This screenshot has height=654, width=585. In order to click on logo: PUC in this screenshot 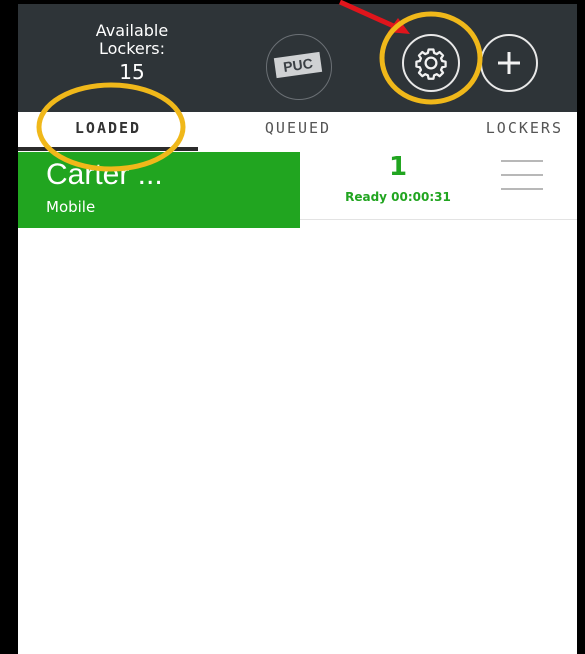, I will do `click(299, 67)`.